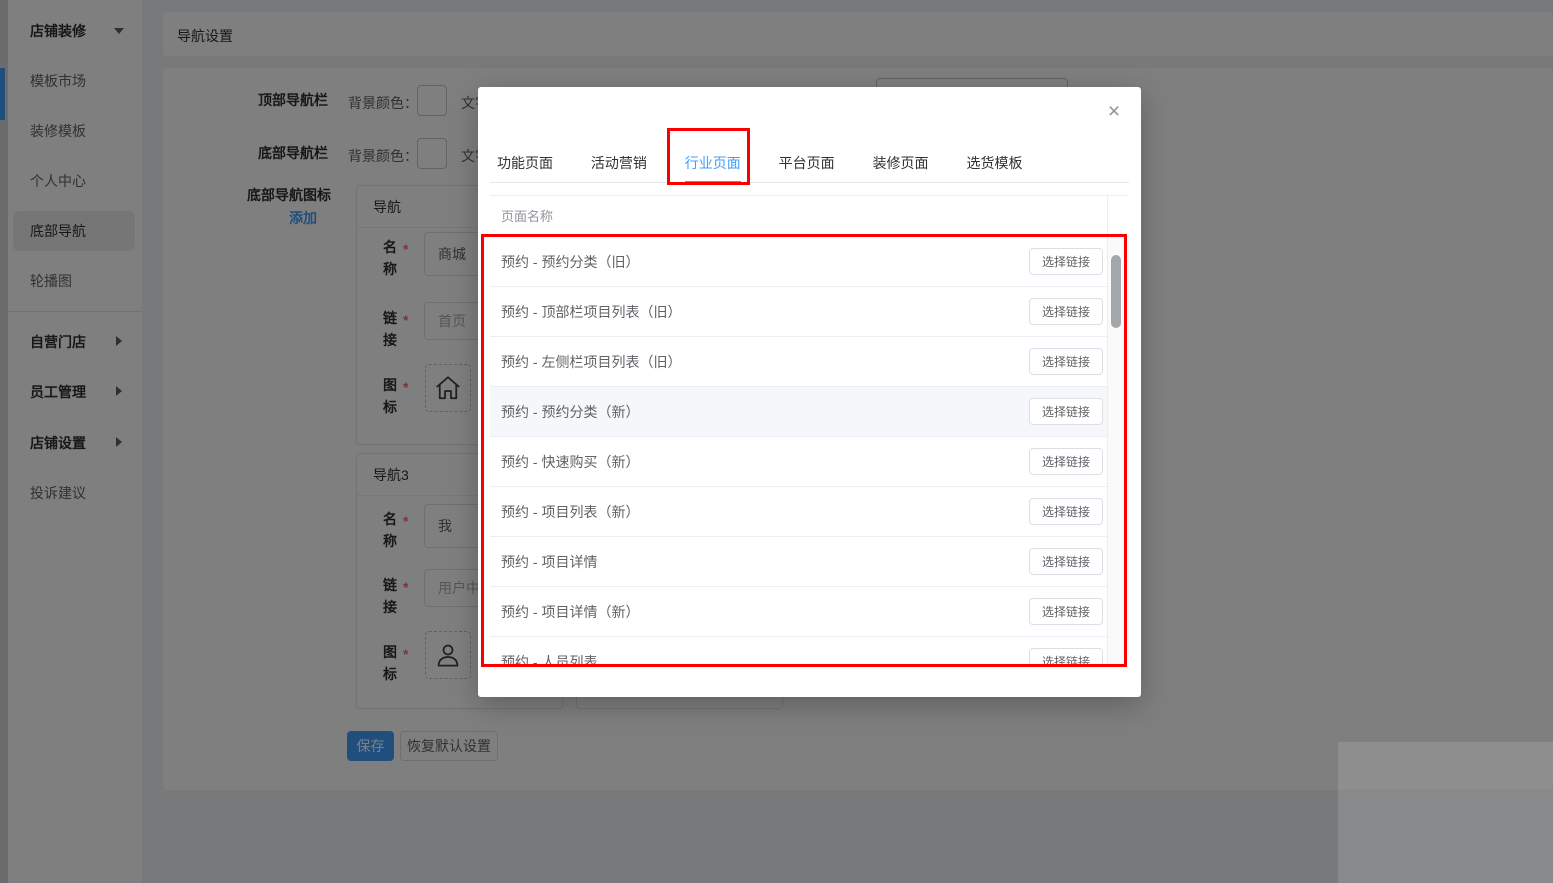  What do you see at coordinates (570, 261) in the screenshot?
I see `page-name: 预约 - 预约分类（旧）` at bounding box center [570, 261].